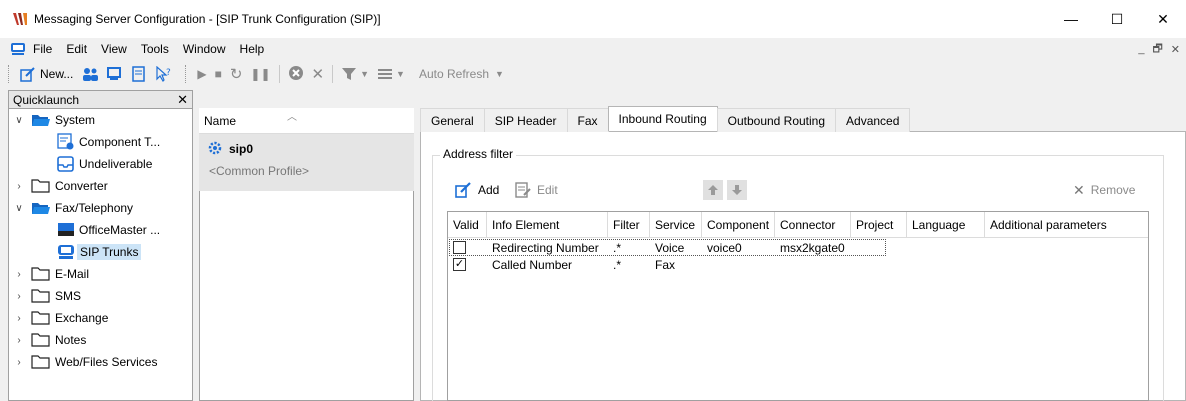 The height and width of the screenshot is (401, 1186). What do you see at coordinates (452, 120) in the screenshot?
I see `tab-general: General` at bounding box center [452, 120].